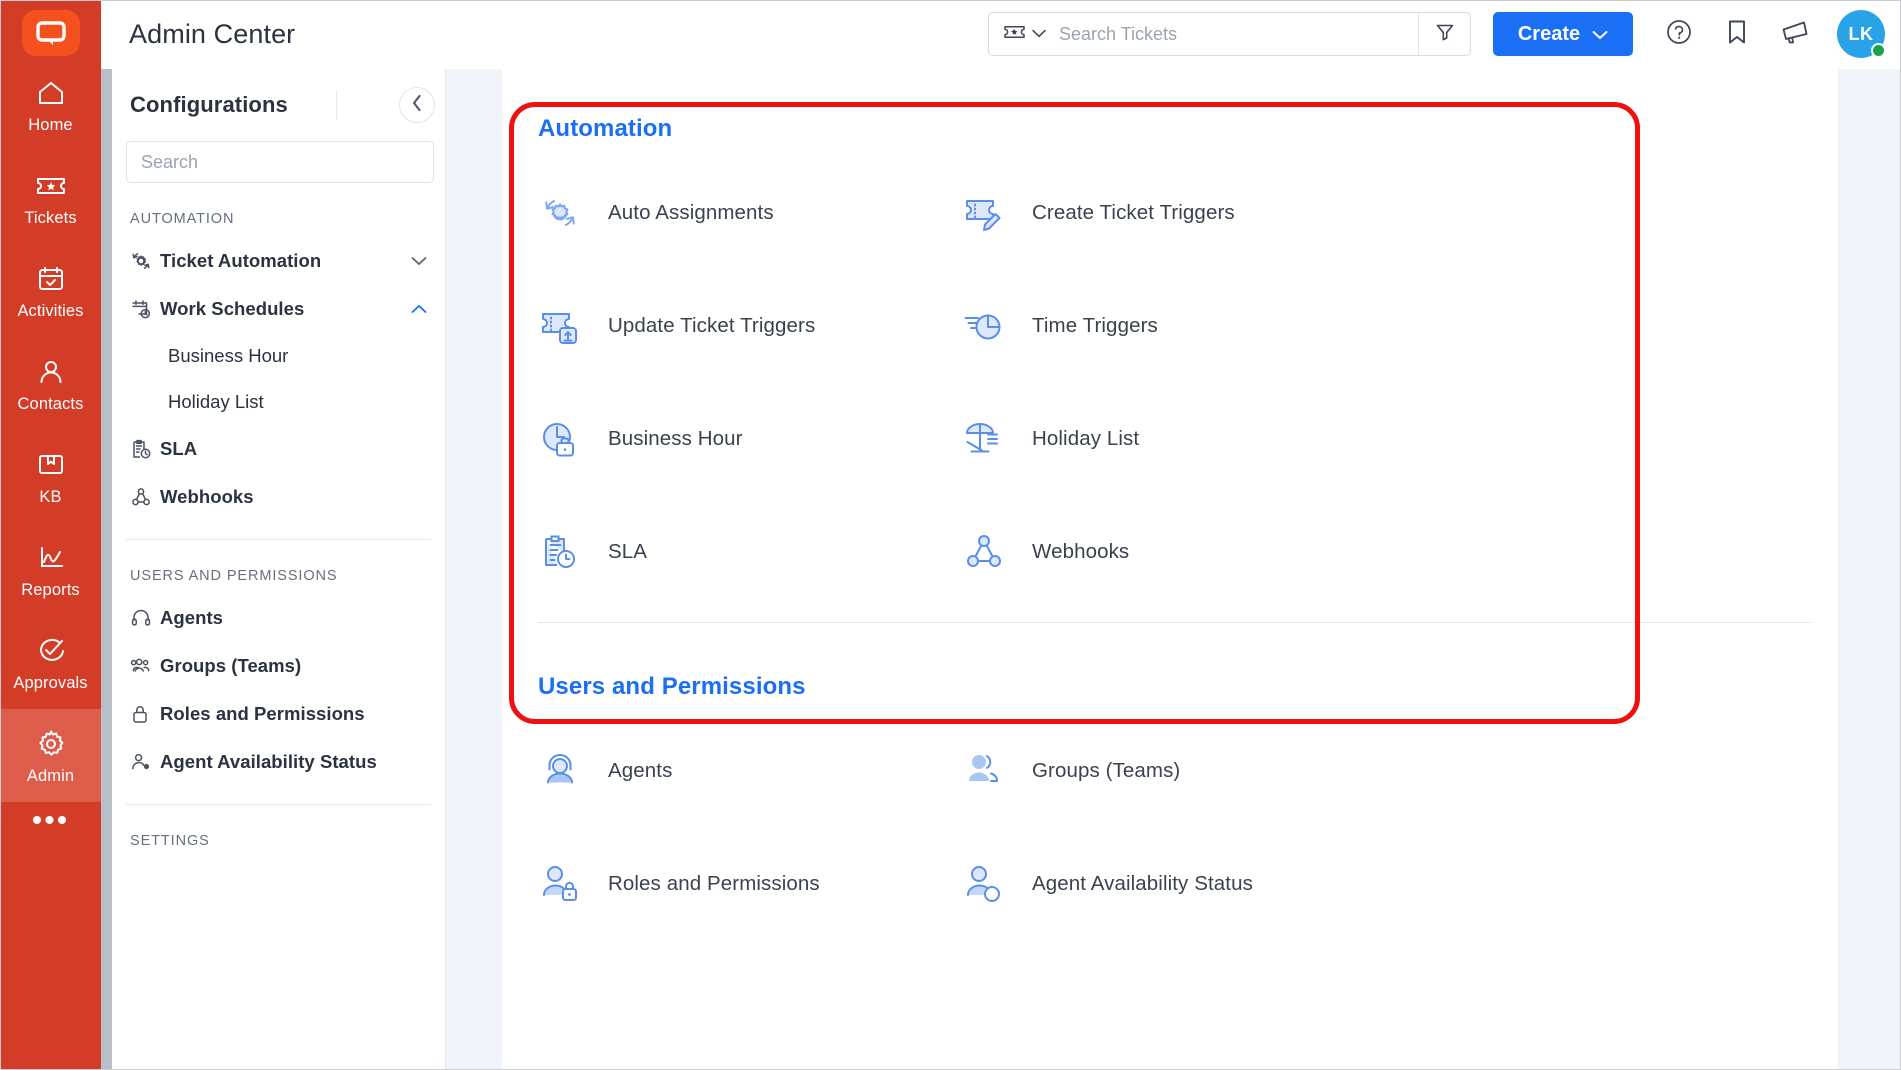  Describe the element at coordinates (750, 770) in the screenshot. I see `tile-agents: Agents` at that location.